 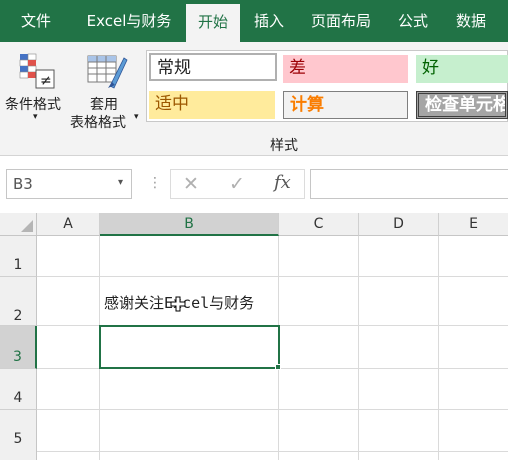 I want to click on tab-home: 开始, so click(x=213, y=23).